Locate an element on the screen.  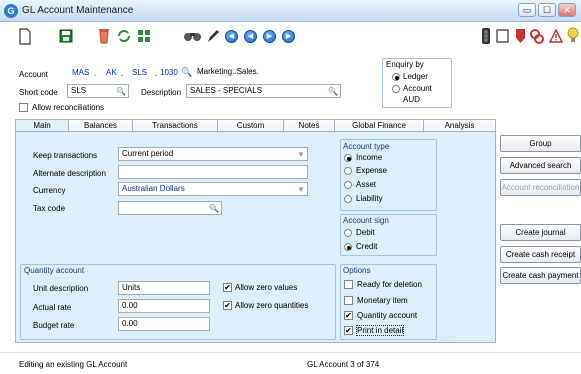
description-search-icon: 🔍 is located at coordinates (333, 91).